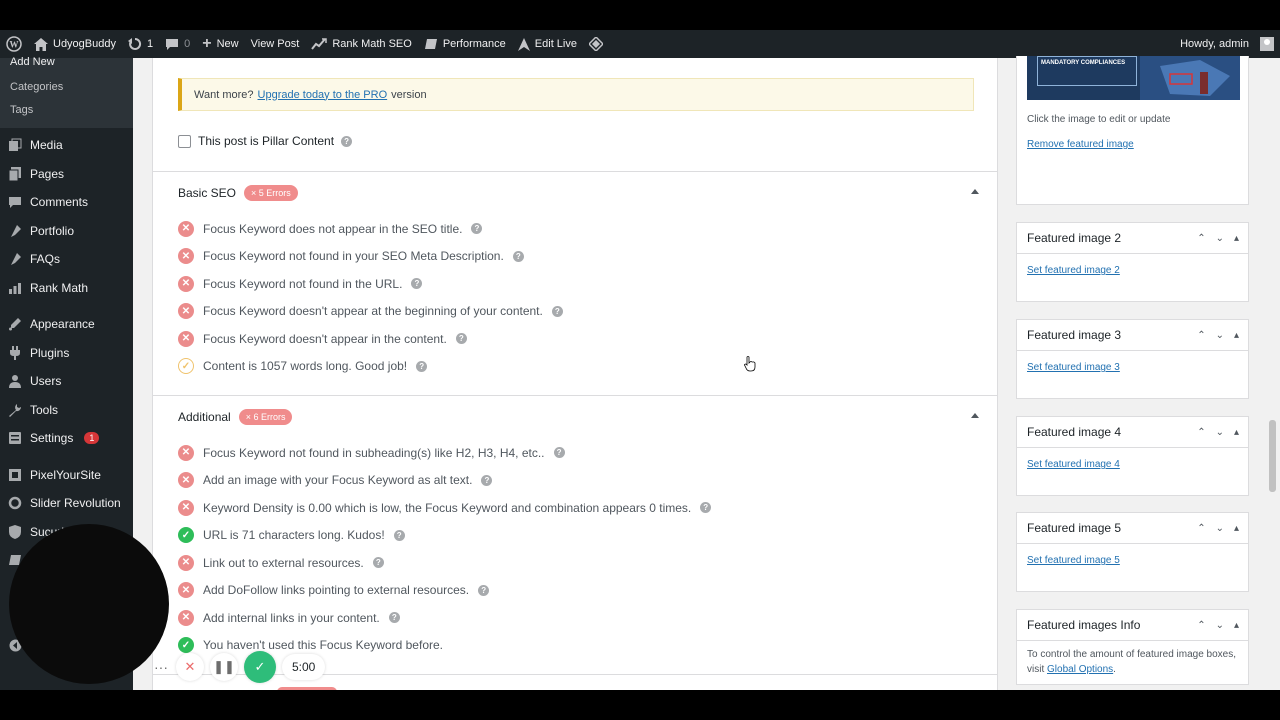 The image size is (1280, 720). What do you see at coordinates (224, 667) in the screenshot?
I see `pause-recording-button: ❚❚` at bounding box center [224, 667].